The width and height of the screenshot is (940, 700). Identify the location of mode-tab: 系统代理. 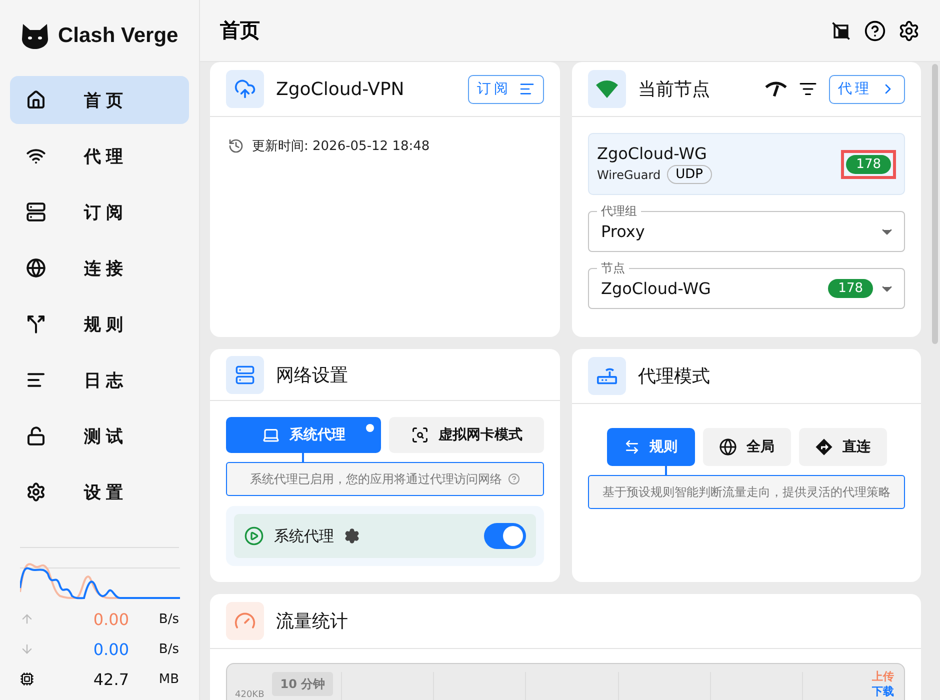
(303, 435).